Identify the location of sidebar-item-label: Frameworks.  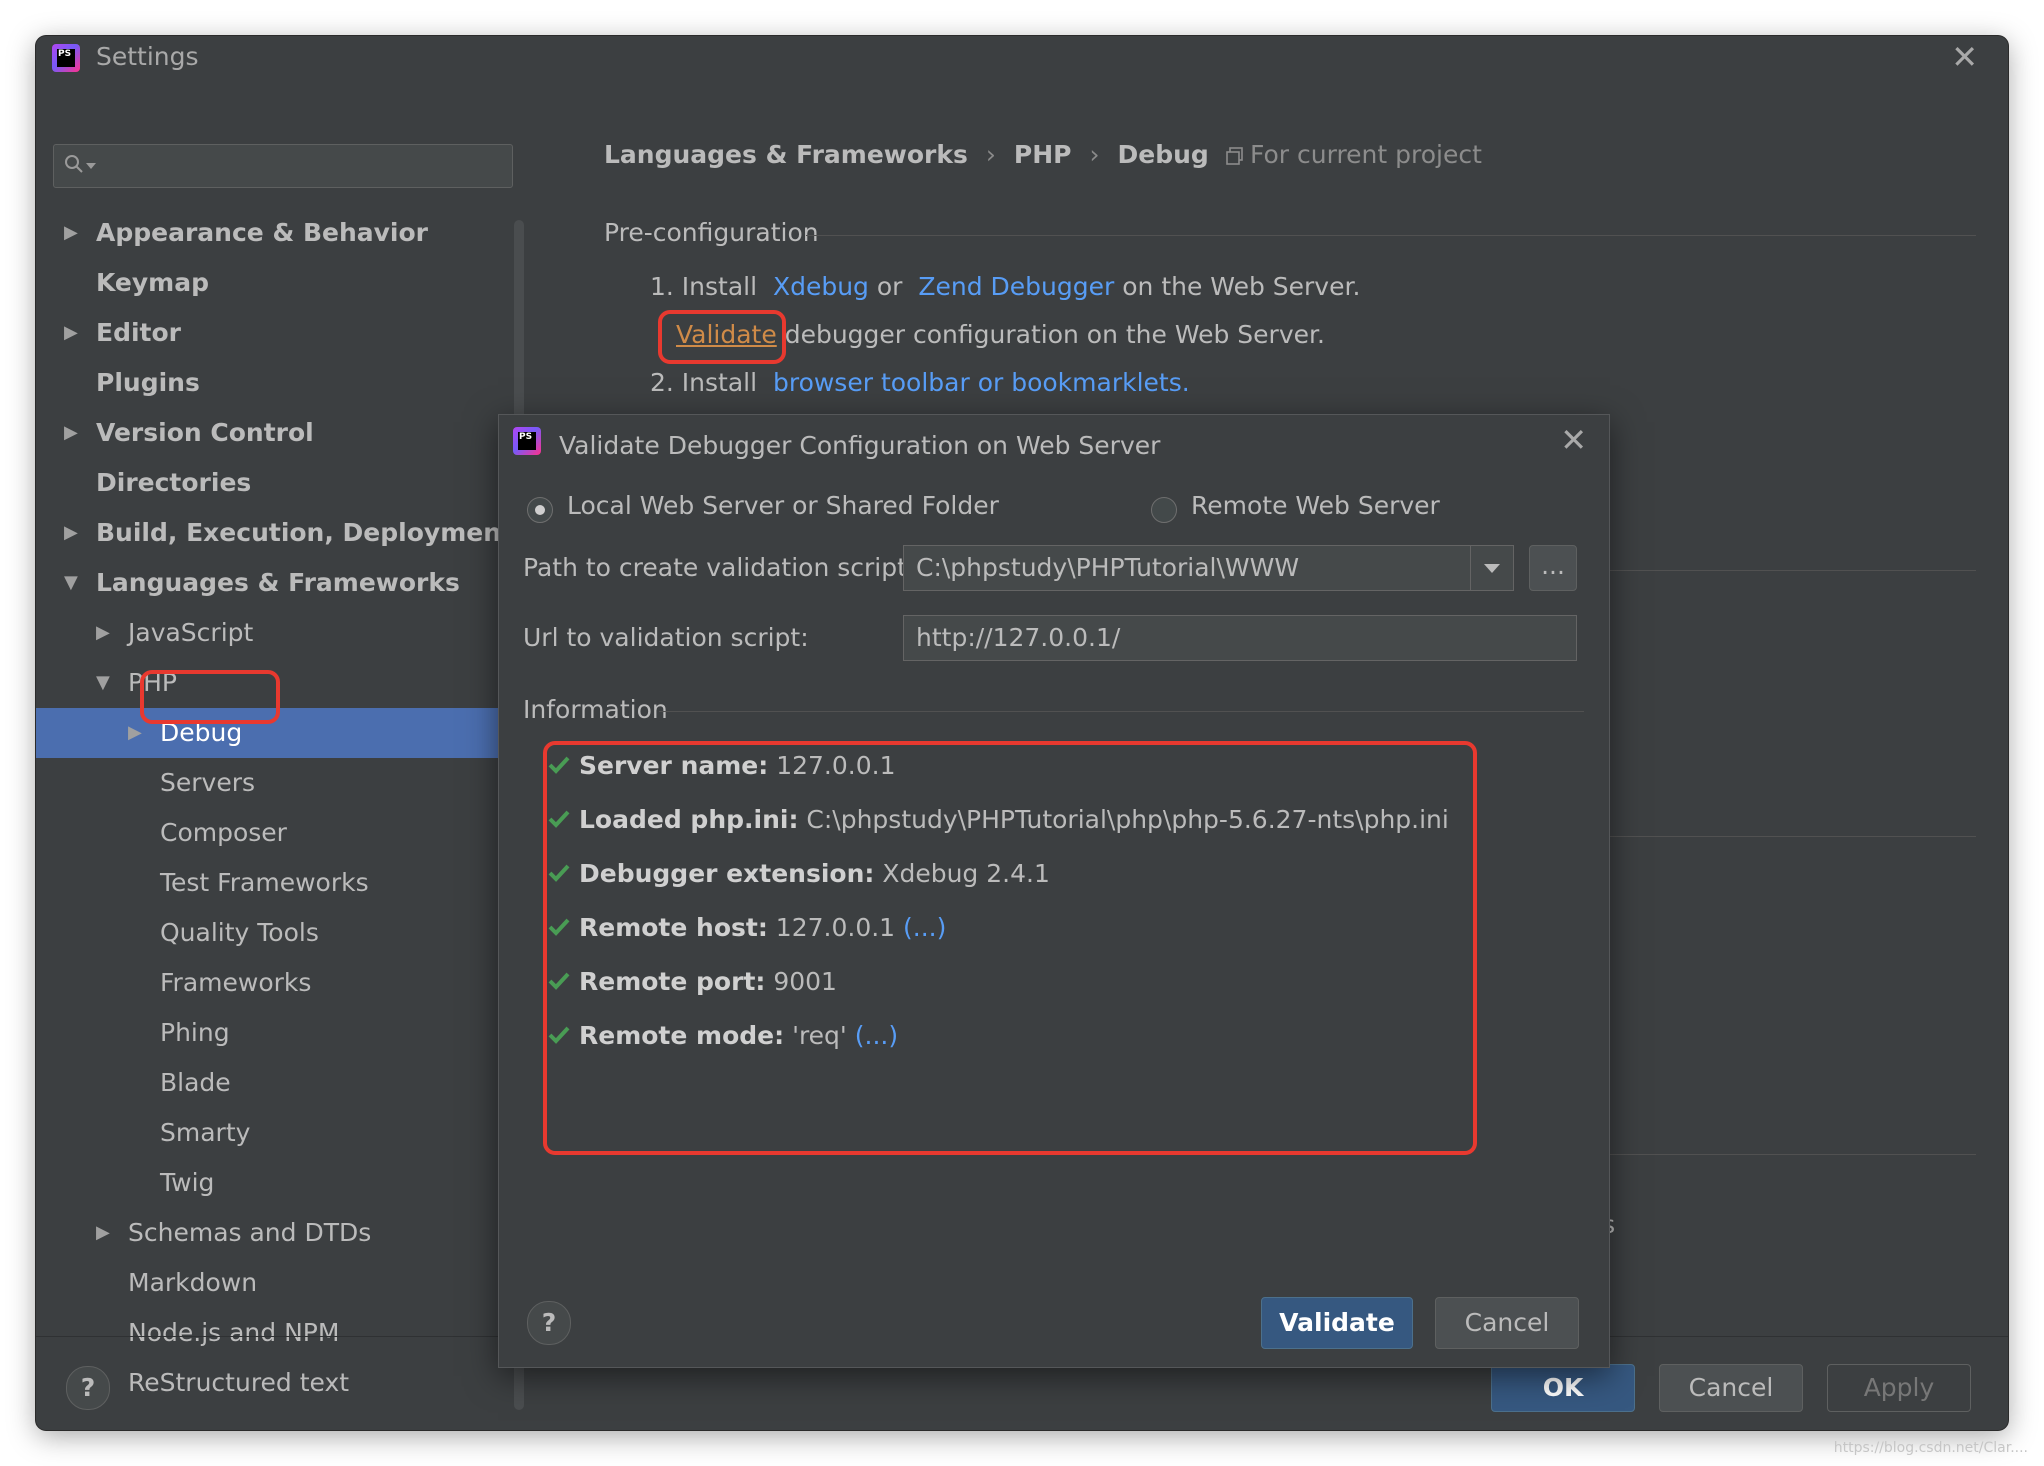
(236, 982).